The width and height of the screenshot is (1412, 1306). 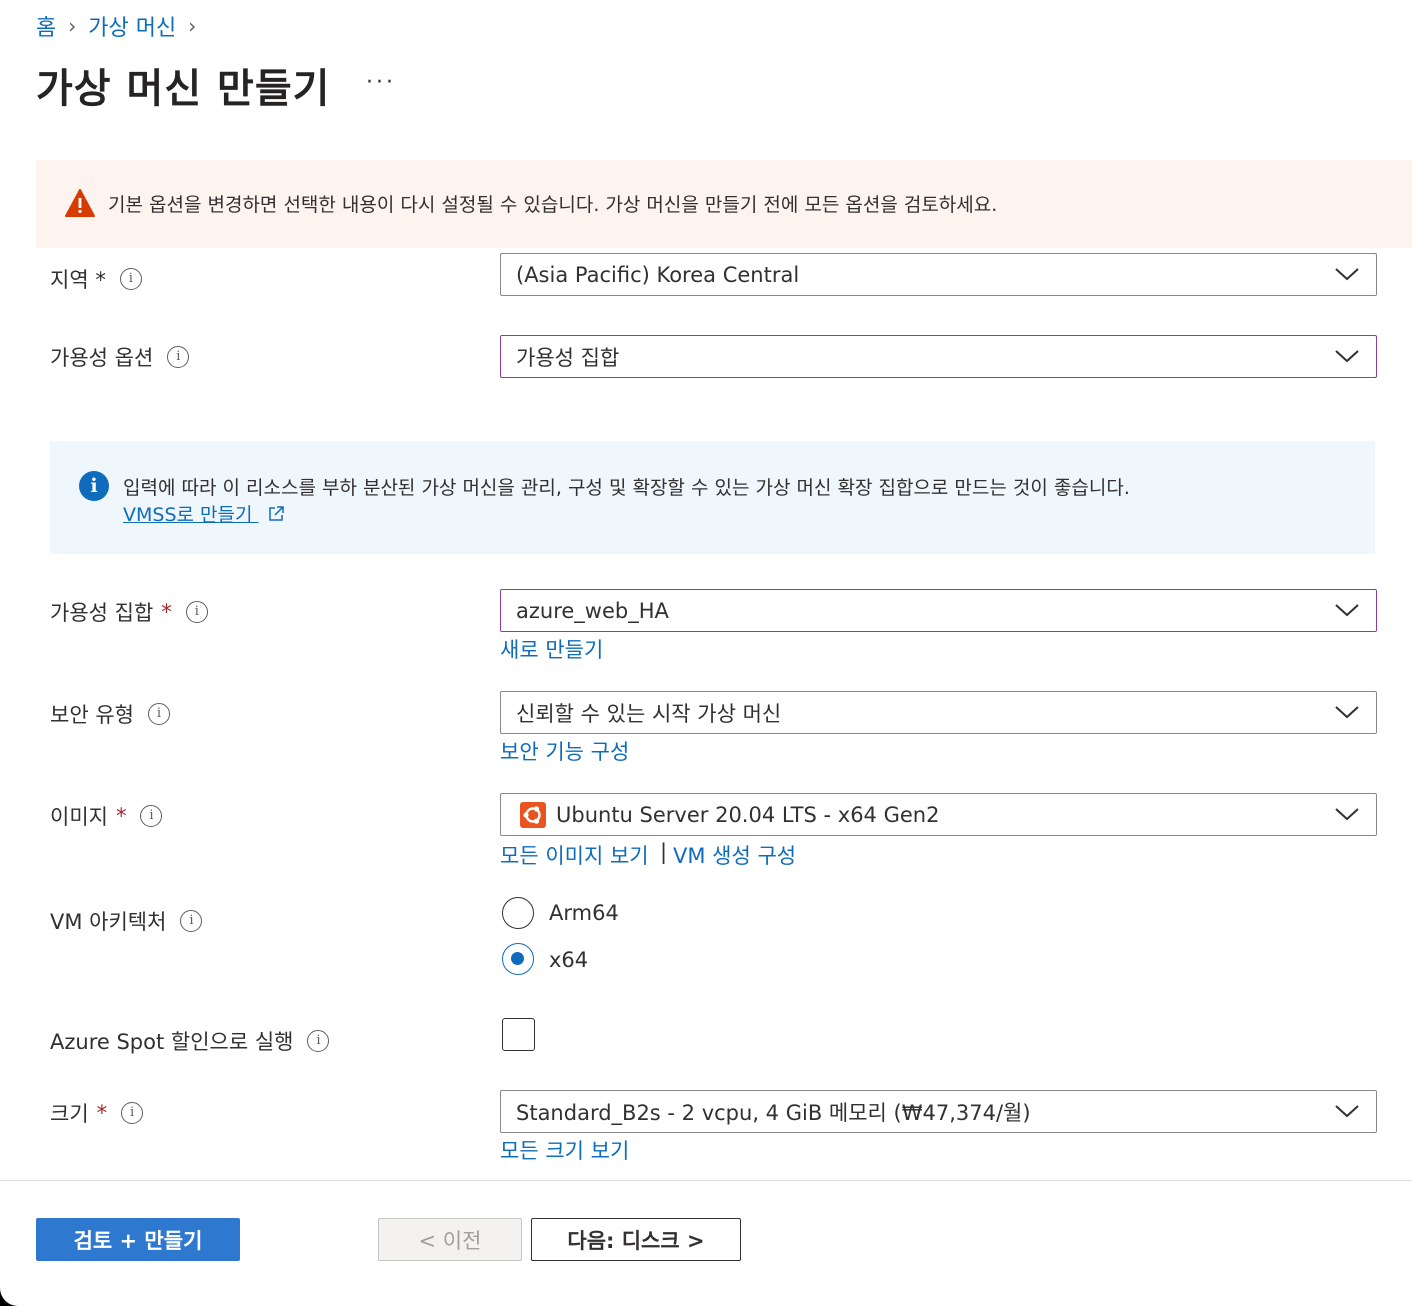 I want to click on availability-option-label: 가용성 옵션 i, so click(x=120, y=357).